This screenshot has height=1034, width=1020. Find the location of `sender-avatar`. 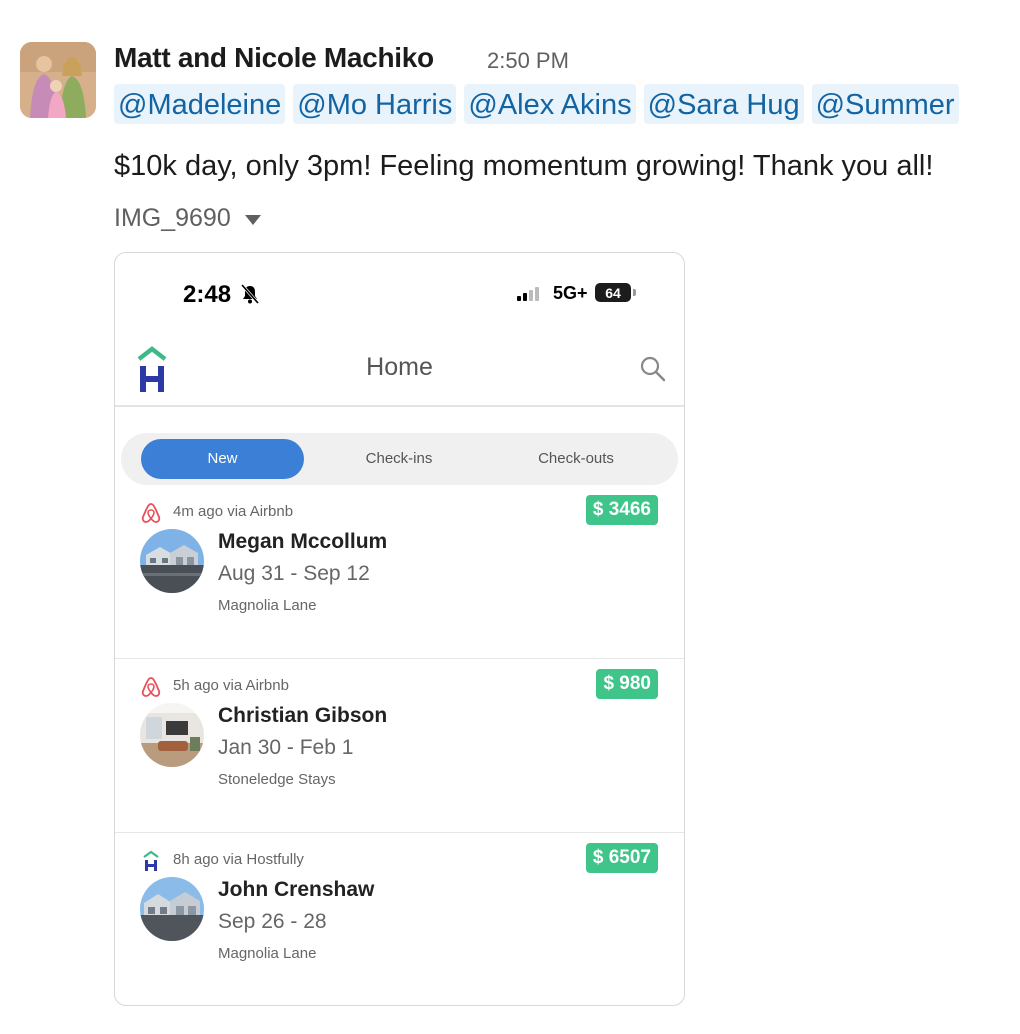

sender-avatar is located at coordinates (58, 80).